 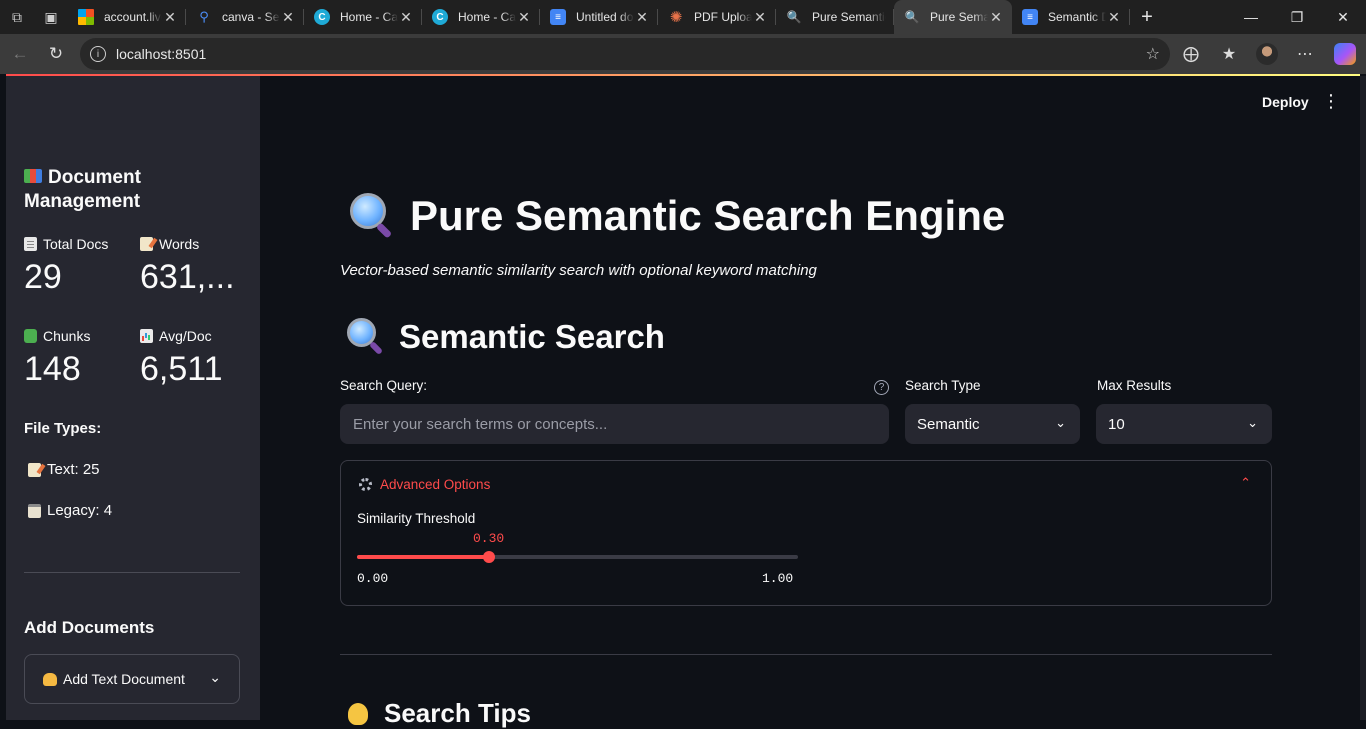 I want to click on browser-toolbar: ⨁ ★ ⋯, so click(x=1269, y=54).